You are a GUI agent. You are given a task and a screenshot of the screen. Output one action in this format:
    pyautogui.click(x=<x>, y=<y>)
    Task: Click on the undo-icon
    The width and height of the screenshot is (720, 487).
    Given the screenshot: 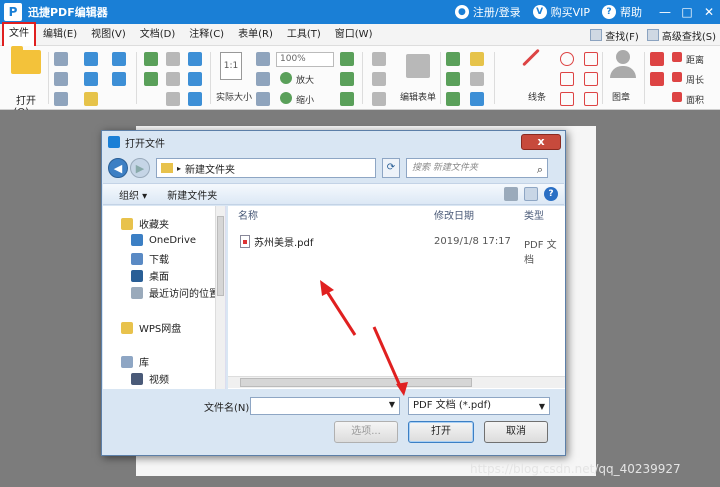 What is the action you would take?
    pyautogui.click(x=119, y=59)
    